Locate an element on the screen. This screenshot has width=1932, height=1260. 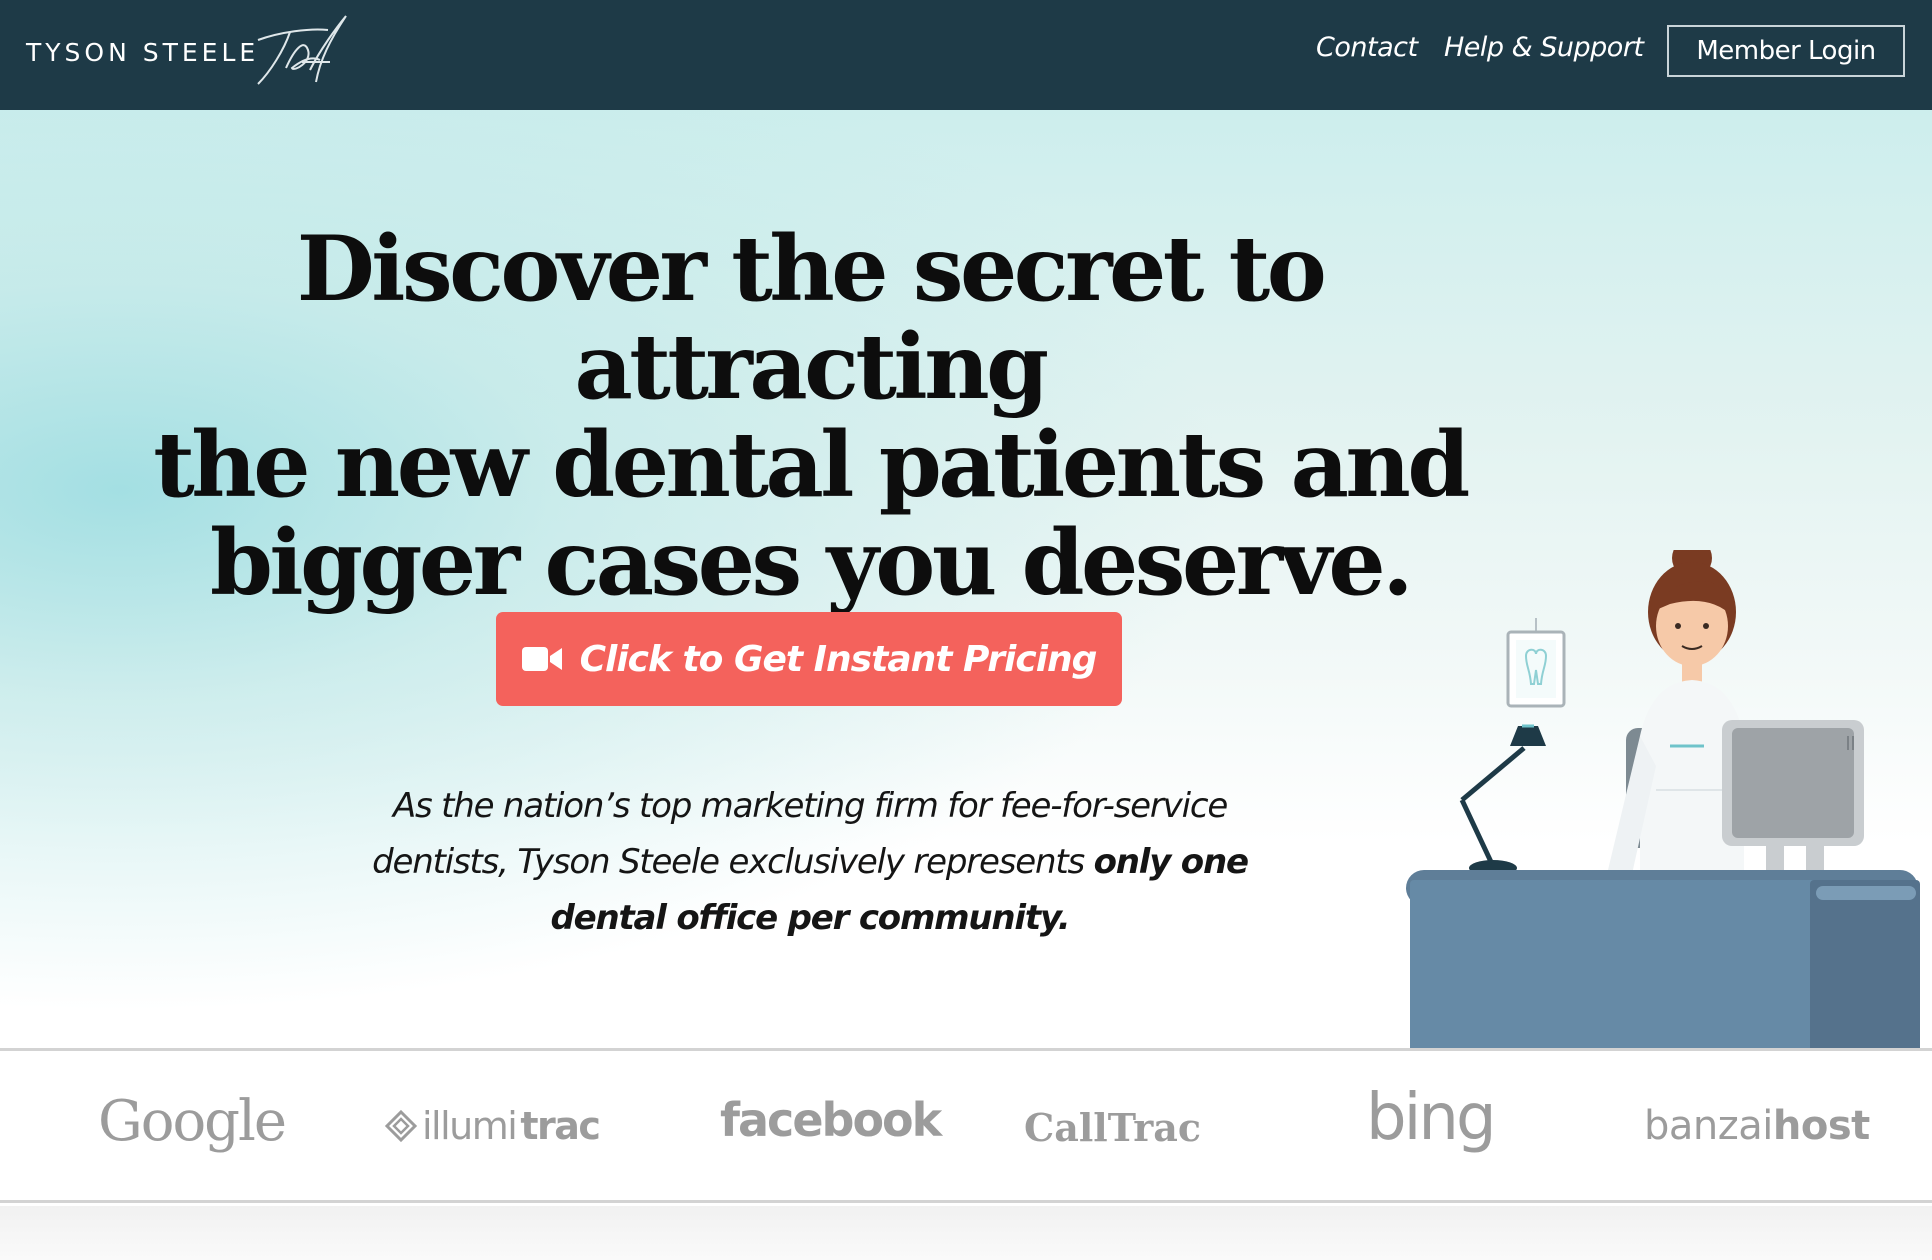
illumitrac-logo: illumi trac is located at coordinates (492, 1126).